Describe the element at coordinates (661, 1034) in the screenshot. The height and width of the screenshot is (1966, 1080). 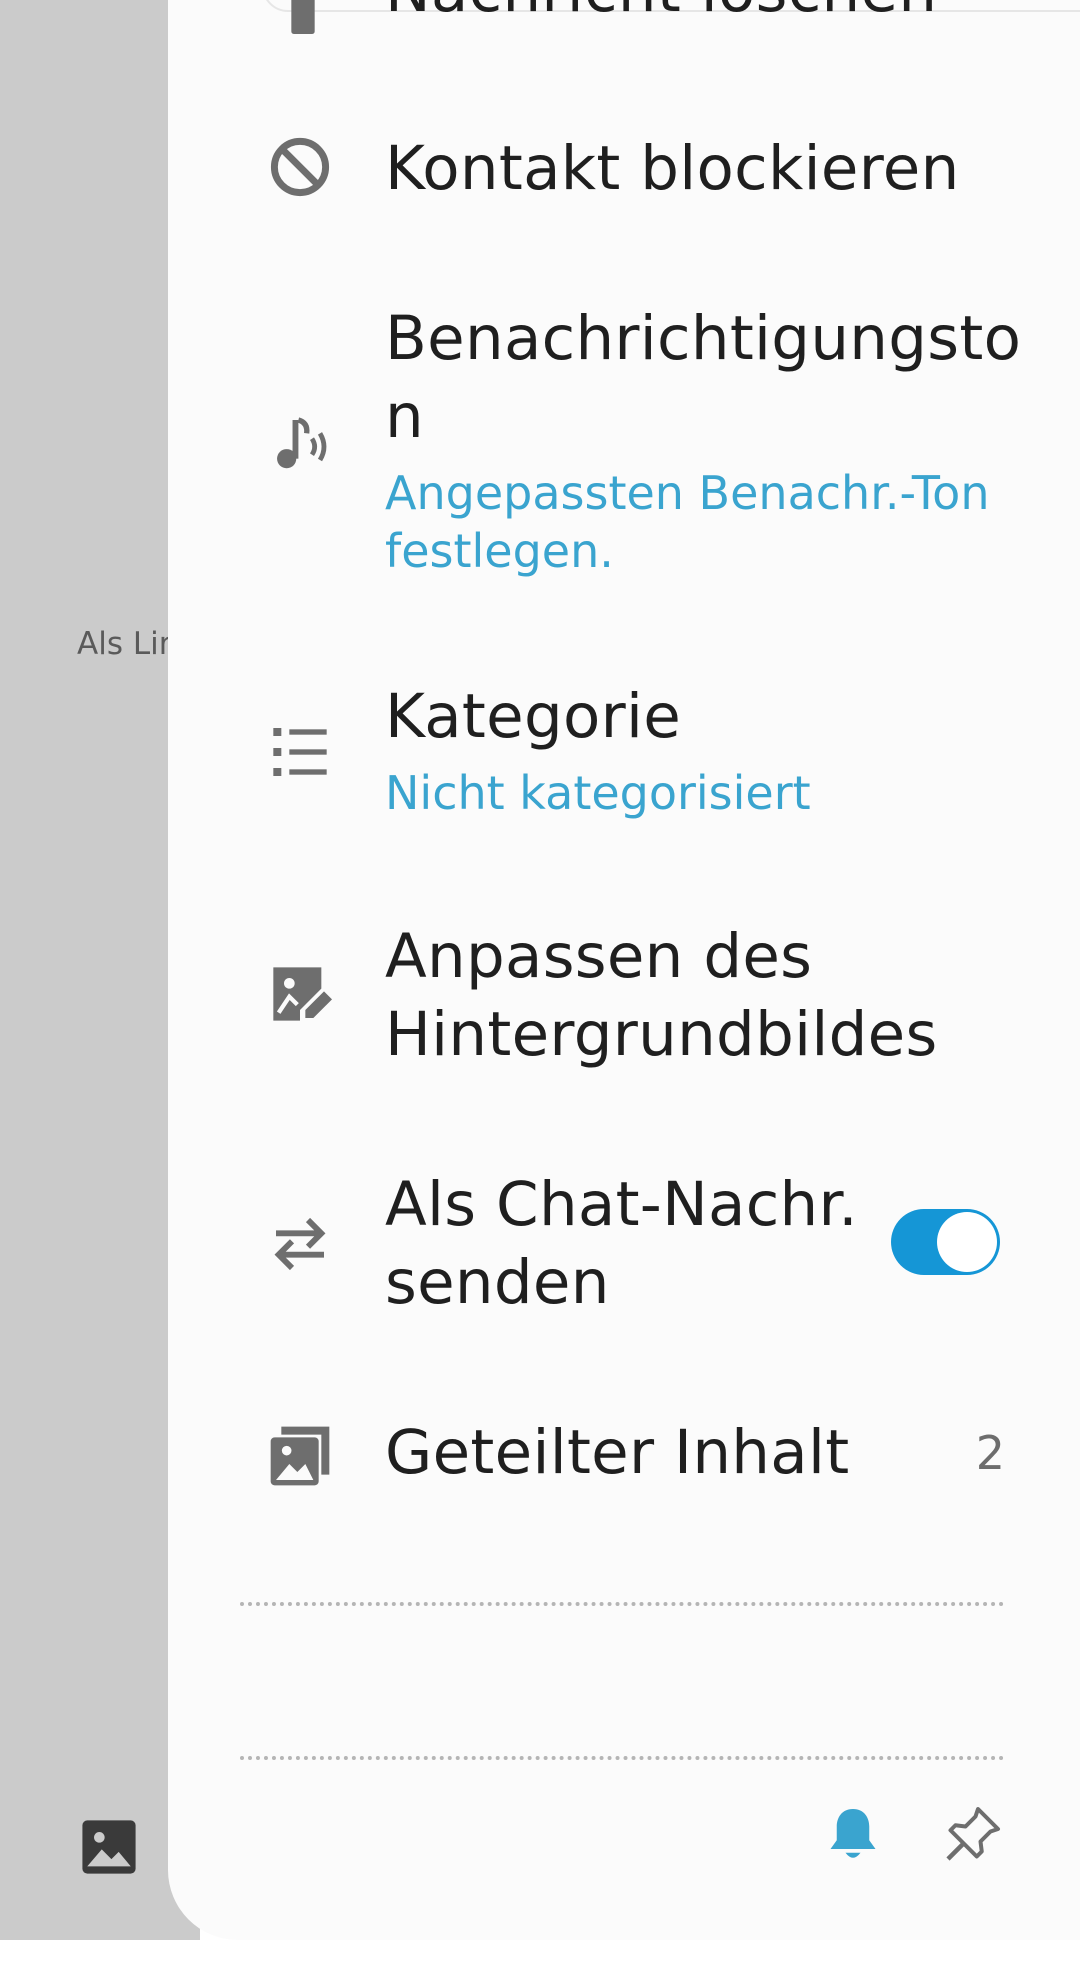
I see `menu-item-label-line2: Hintergrundbildes` at that location.